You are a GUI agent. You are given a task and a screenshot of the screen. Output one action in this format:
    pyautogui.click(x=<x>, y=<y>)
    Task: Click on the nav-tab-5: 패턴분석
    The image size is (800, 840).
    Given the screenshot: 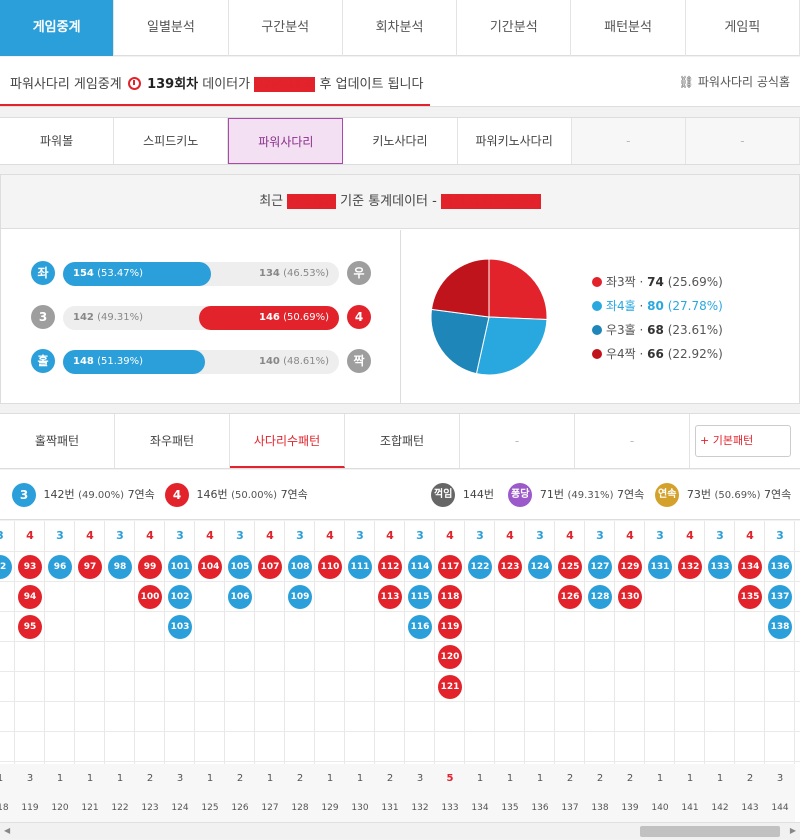 What is the action you would take?
    pyautogui.click(x=628, y=28)
    